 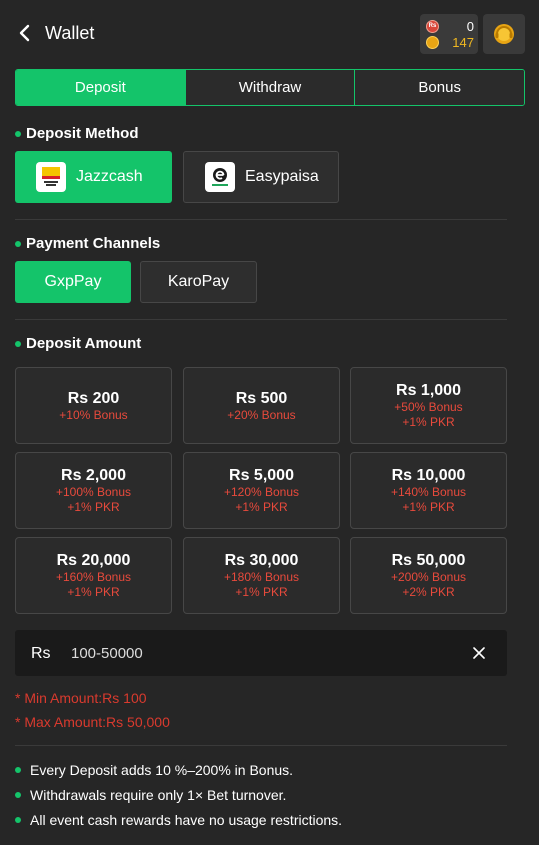 I want to click on currency-prefix: Rs, so click(x=41, y=653).